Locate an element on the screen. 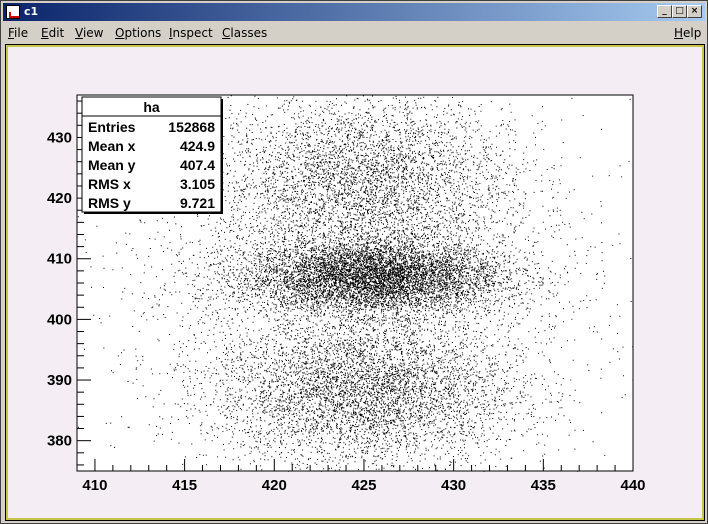  minimize-button: _ is located at coordinates (664, 11).